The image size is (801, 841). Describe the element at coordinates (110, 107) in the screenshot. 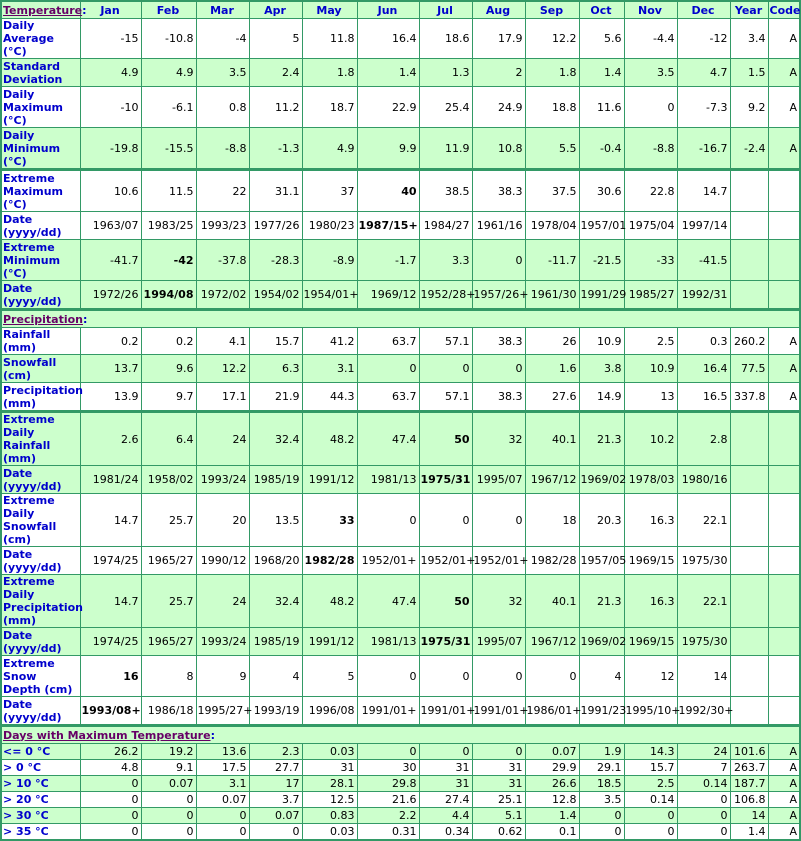

I see `month-cell: -10` at that location.